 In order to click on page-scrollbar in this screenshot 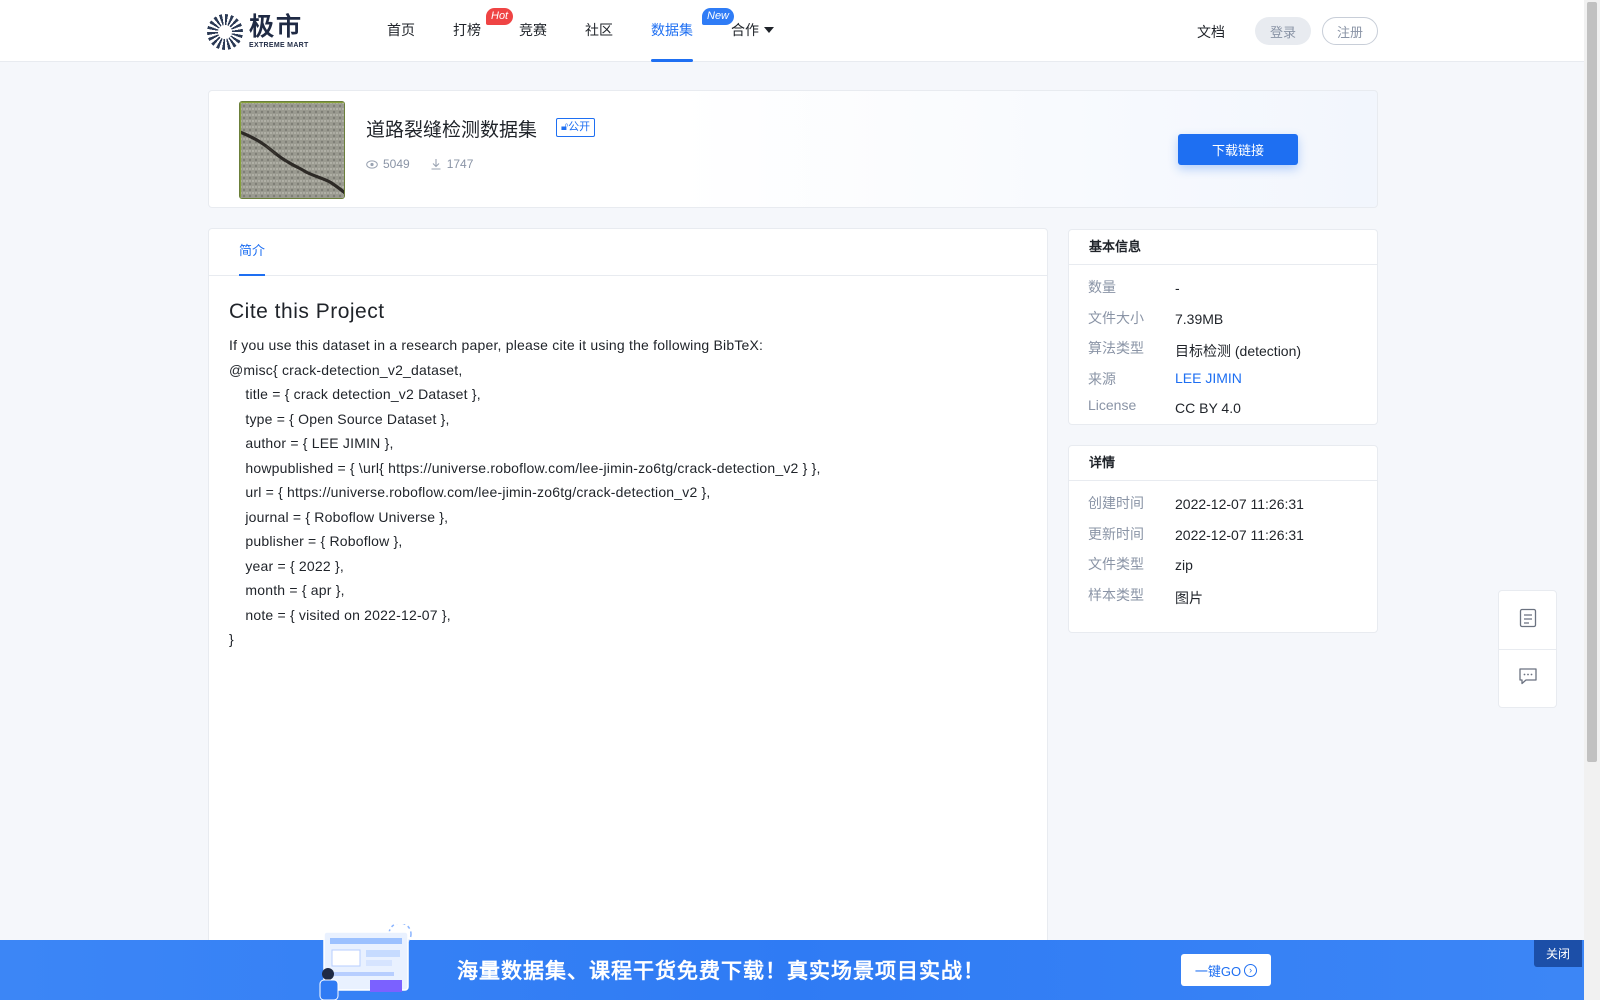, I will do `click(1592, 500)`.